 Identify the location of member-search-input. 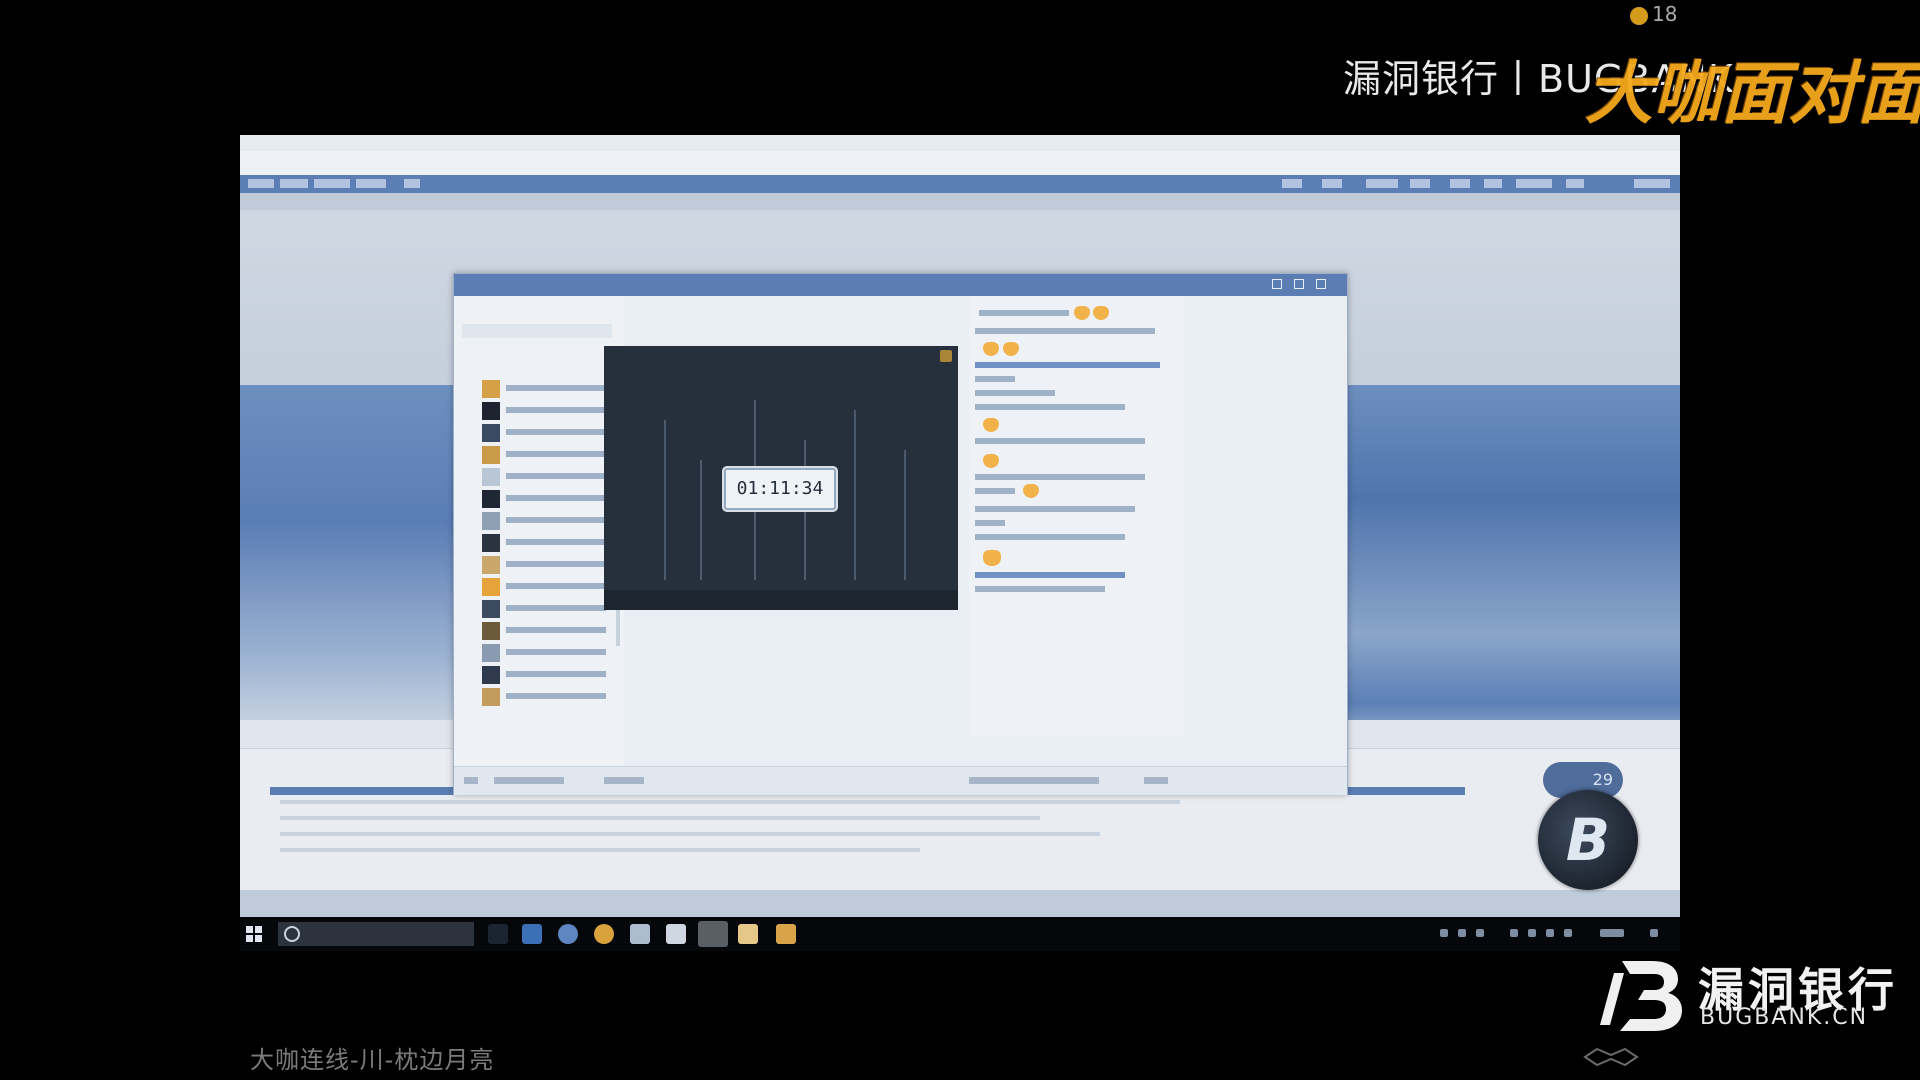
(537, 331).